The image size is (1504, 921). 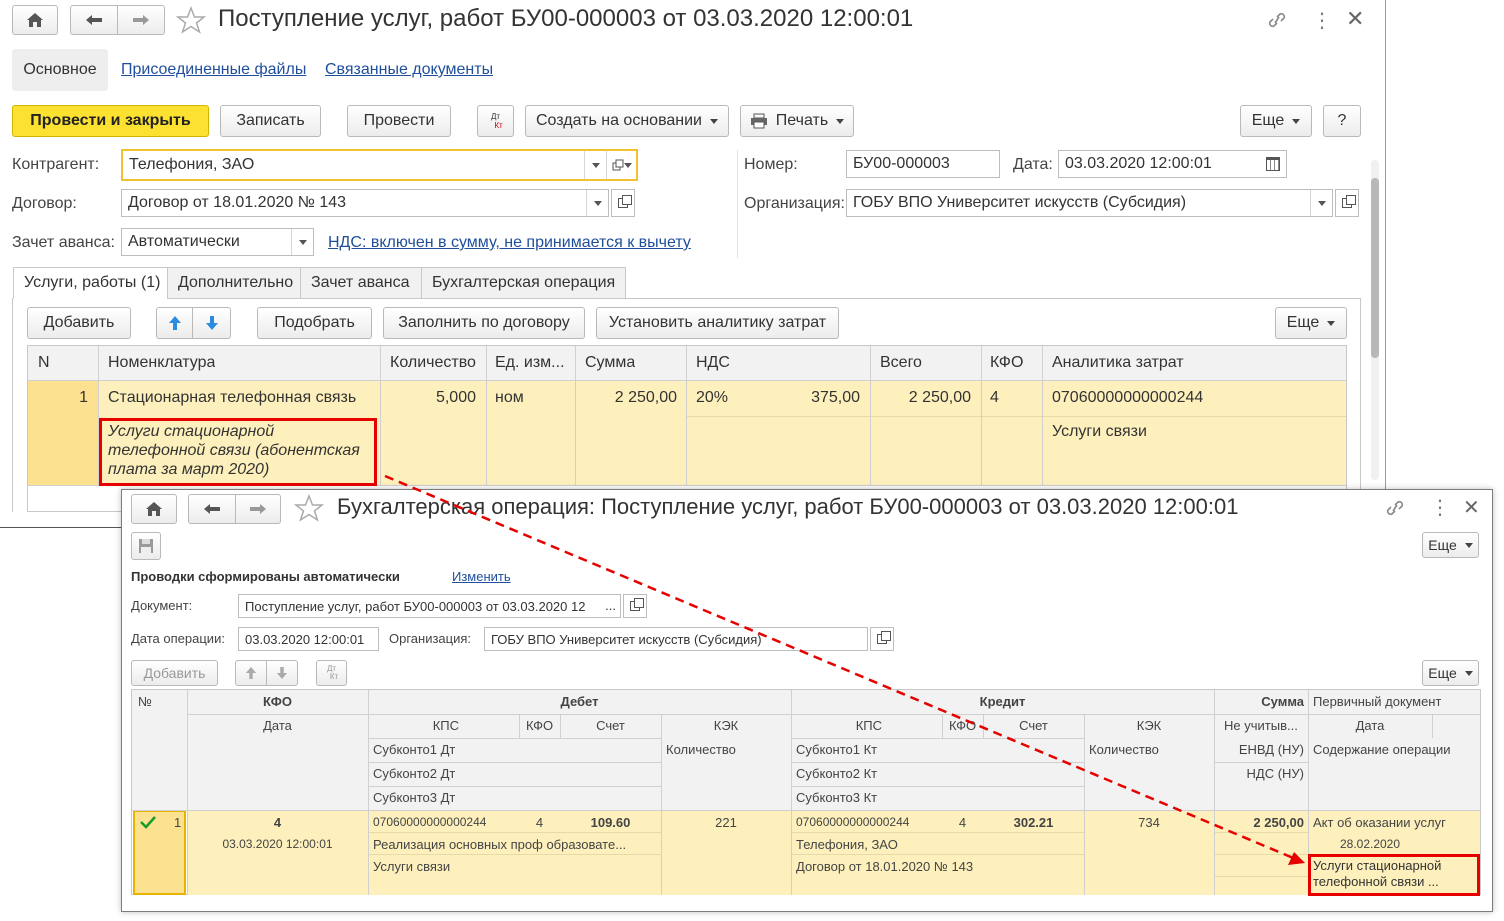 I want to click on row-sum: 2 250,00, so click(x=626, y=398).